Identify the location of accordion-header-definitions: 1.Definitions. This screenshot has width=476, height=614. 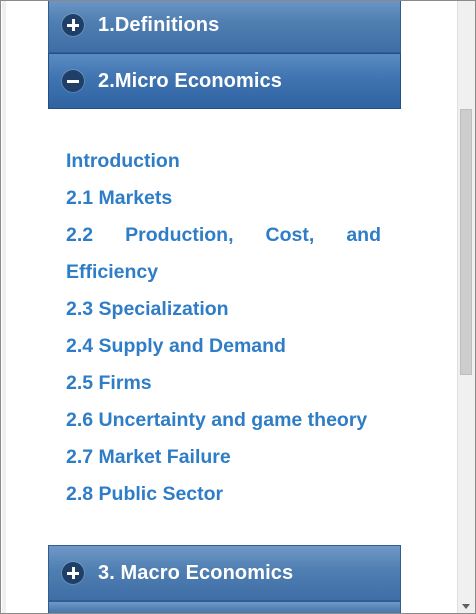
(224, 27).